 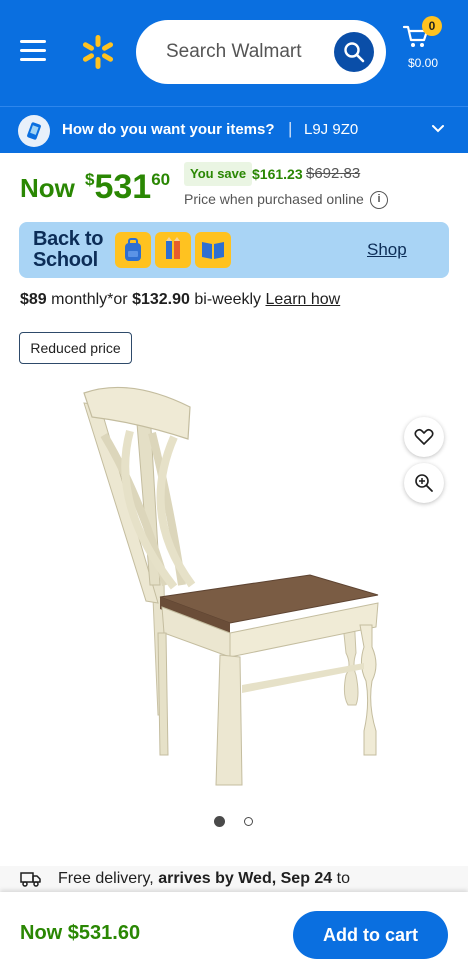 What do you see at coordinates (80, 933) in the screenshot?
I see `bottom-price: Now $531.60` at bounding box center [80, 933].